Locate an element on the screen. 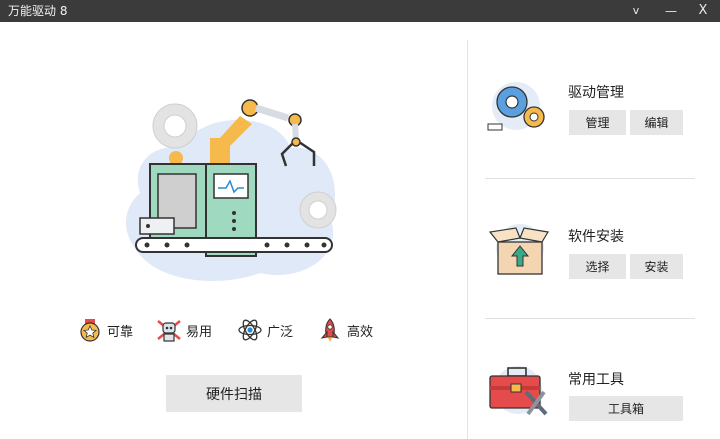  feature-label: 易用 is located at coordinates (199, 332).